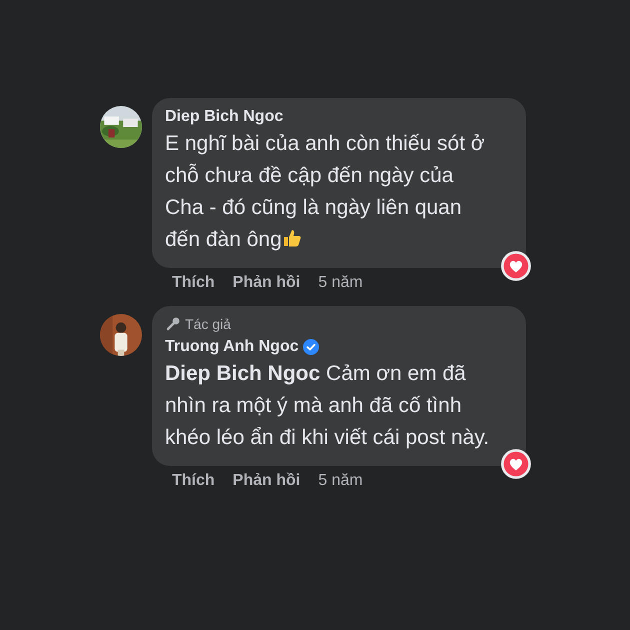 Image resolution: width=630 pixels, height=630 pixels. What do you see at coordinates (325, 192) in the screenshot?
I see `comment-text: E nghĩ bài của anh còn thiếu sót ở chỗ chưa đề cập đến ngày của Cha - đó cũng là ngày liên quan đến đàn ông` at bounding box center [325, 192].